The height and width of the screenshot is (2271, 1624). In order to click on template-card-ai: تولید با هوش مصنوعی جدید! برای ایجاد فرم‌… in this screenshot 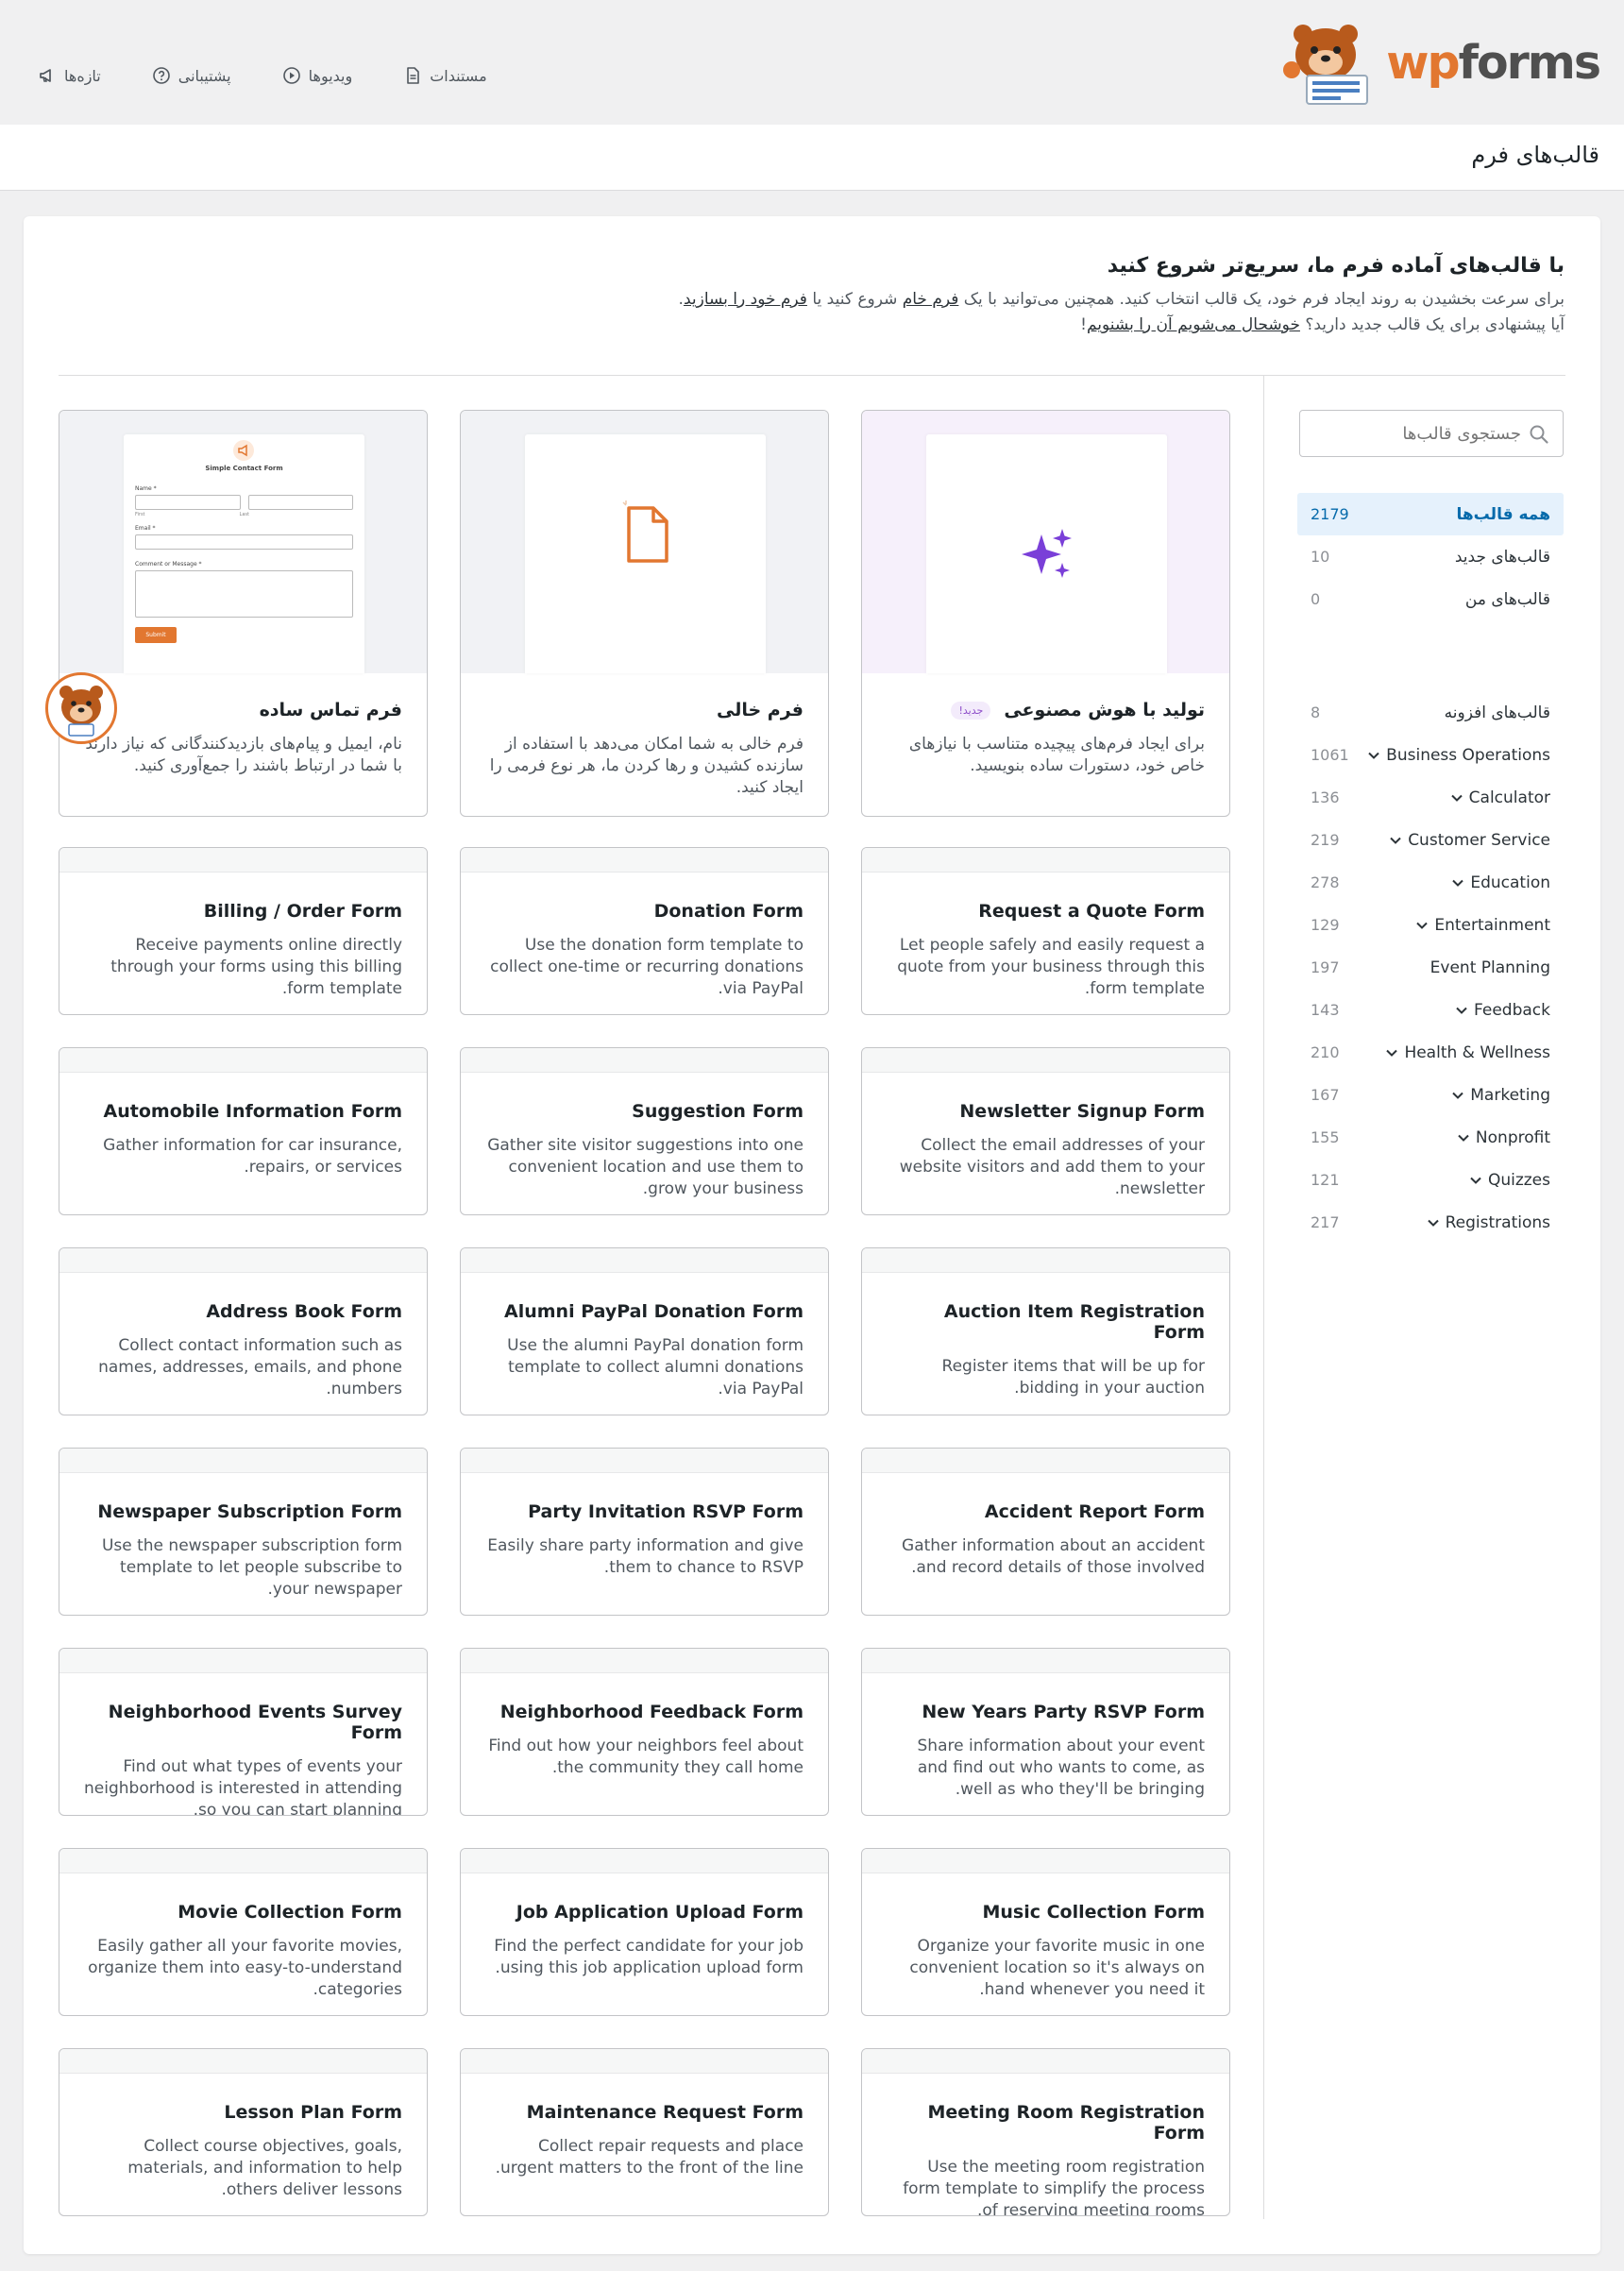, I will do `click(1045, 613)`.